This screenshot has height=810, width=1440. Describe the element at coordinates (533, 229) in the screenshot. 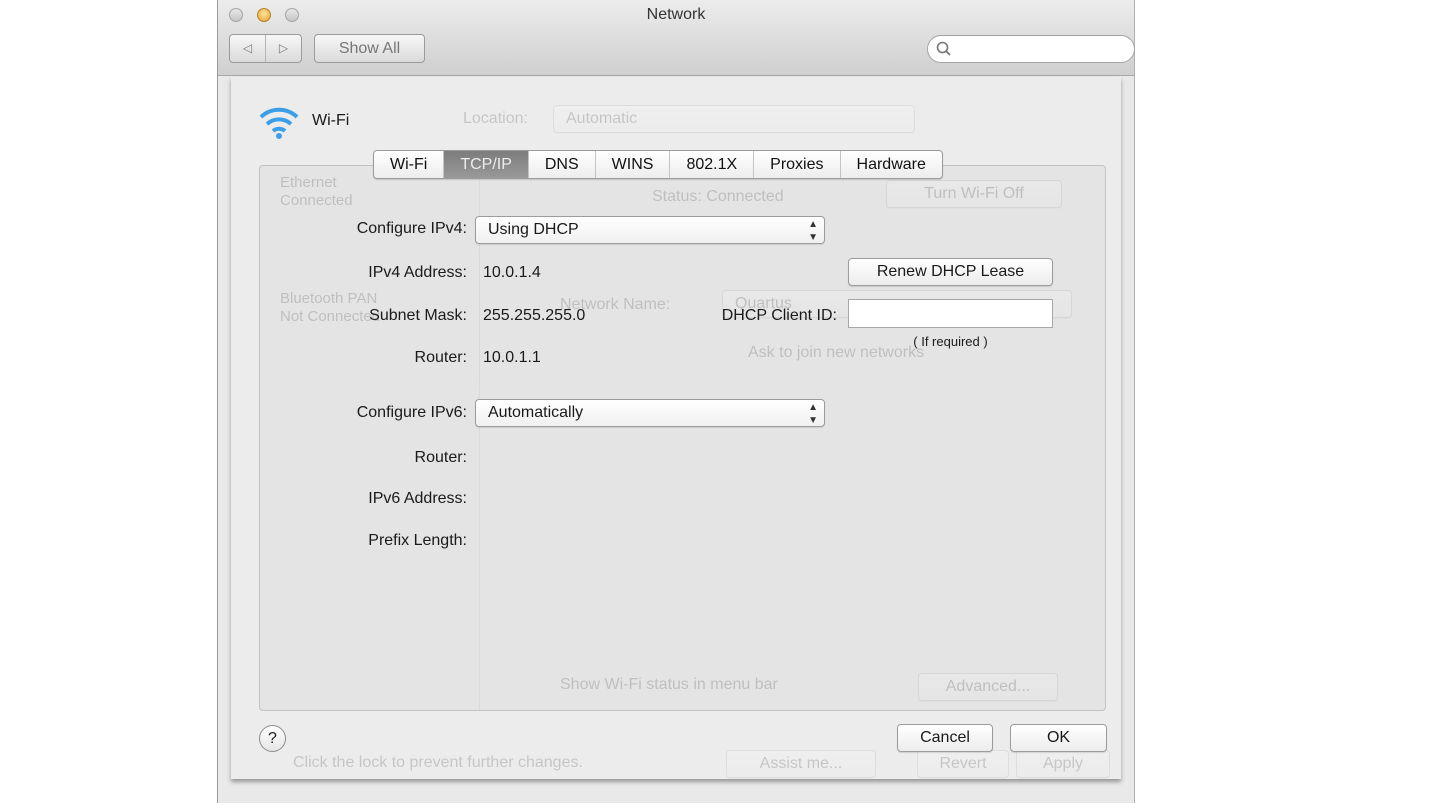

I see `configure-ipv4-value: Using DHCP` at that location.